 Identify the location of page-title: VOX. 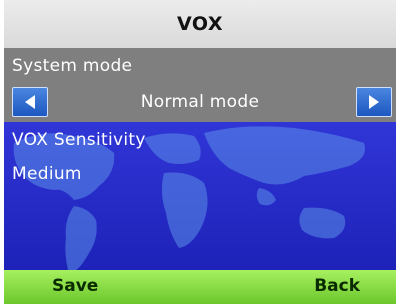
(200, 24).